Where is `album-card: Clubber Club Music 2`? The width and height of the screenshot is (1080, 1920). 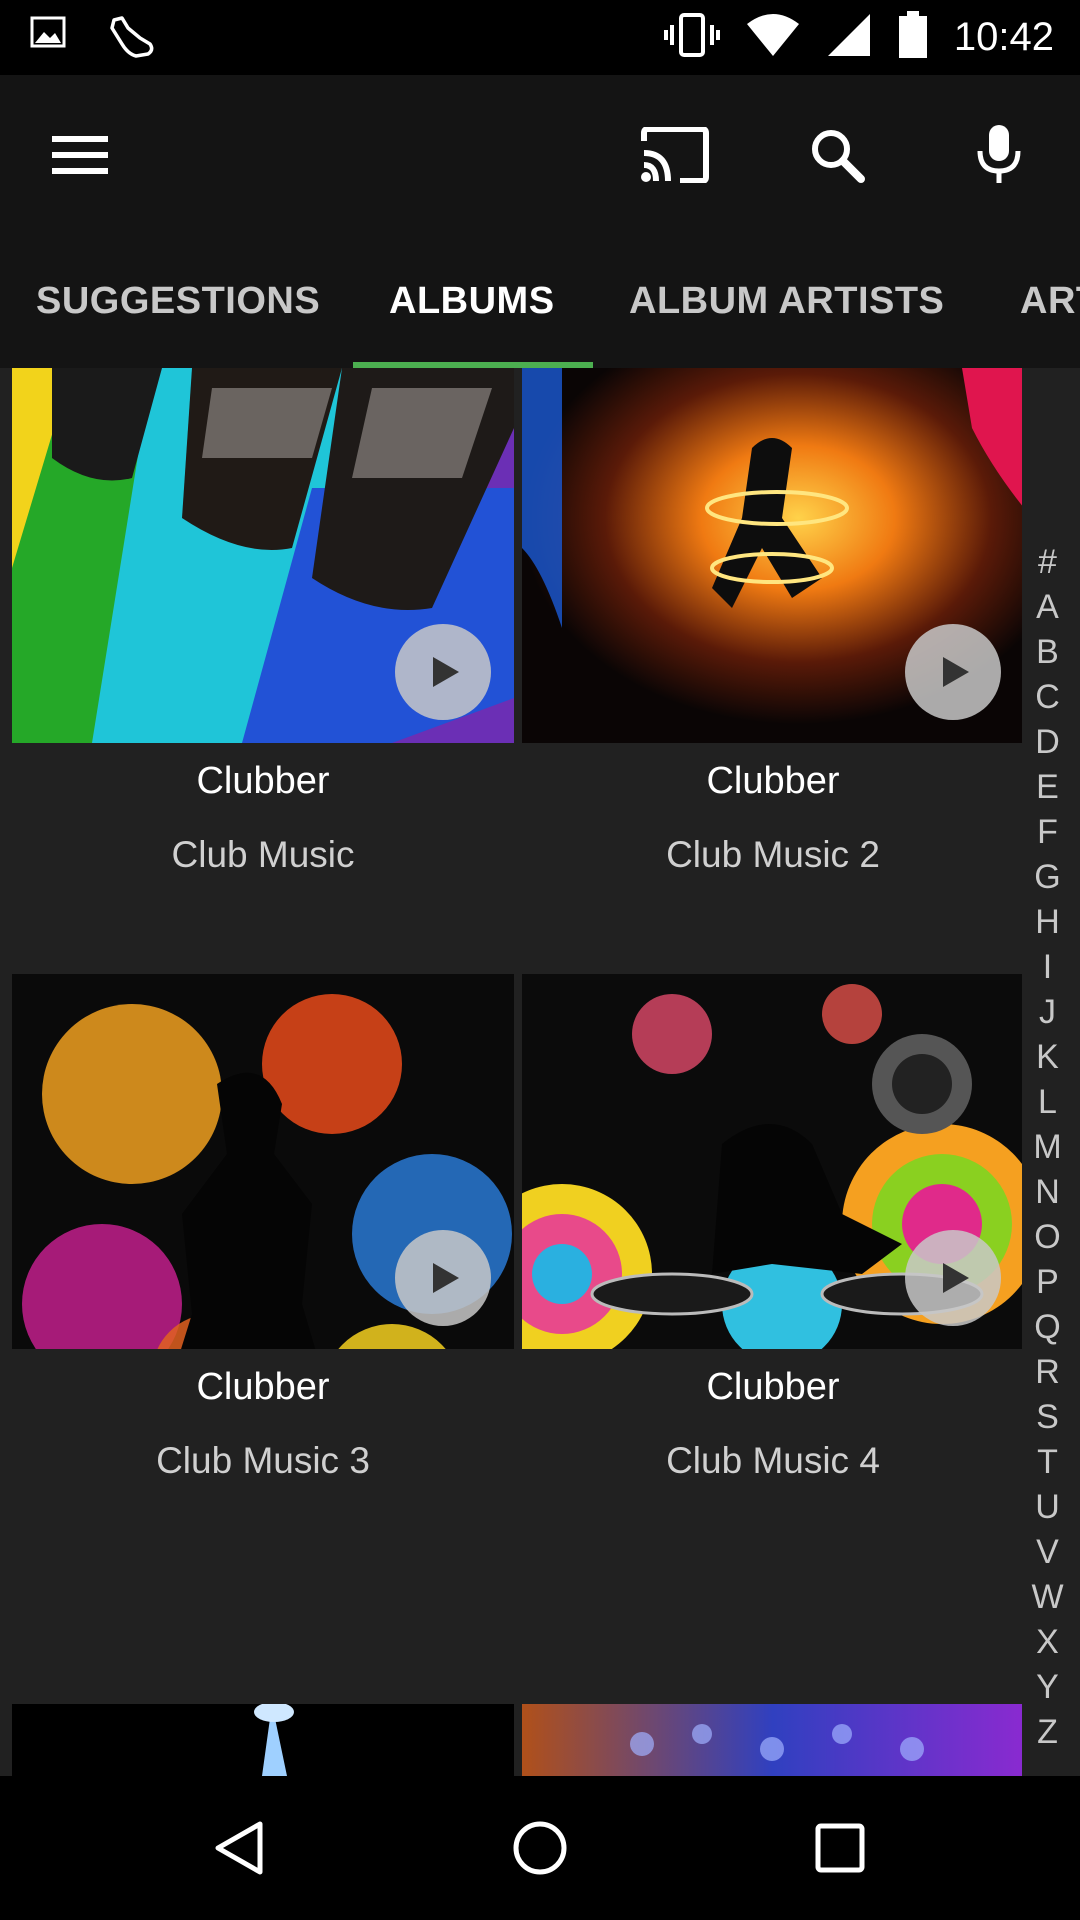 album-card: Clubber Club Music 2 is located at coordinates (772, 663).